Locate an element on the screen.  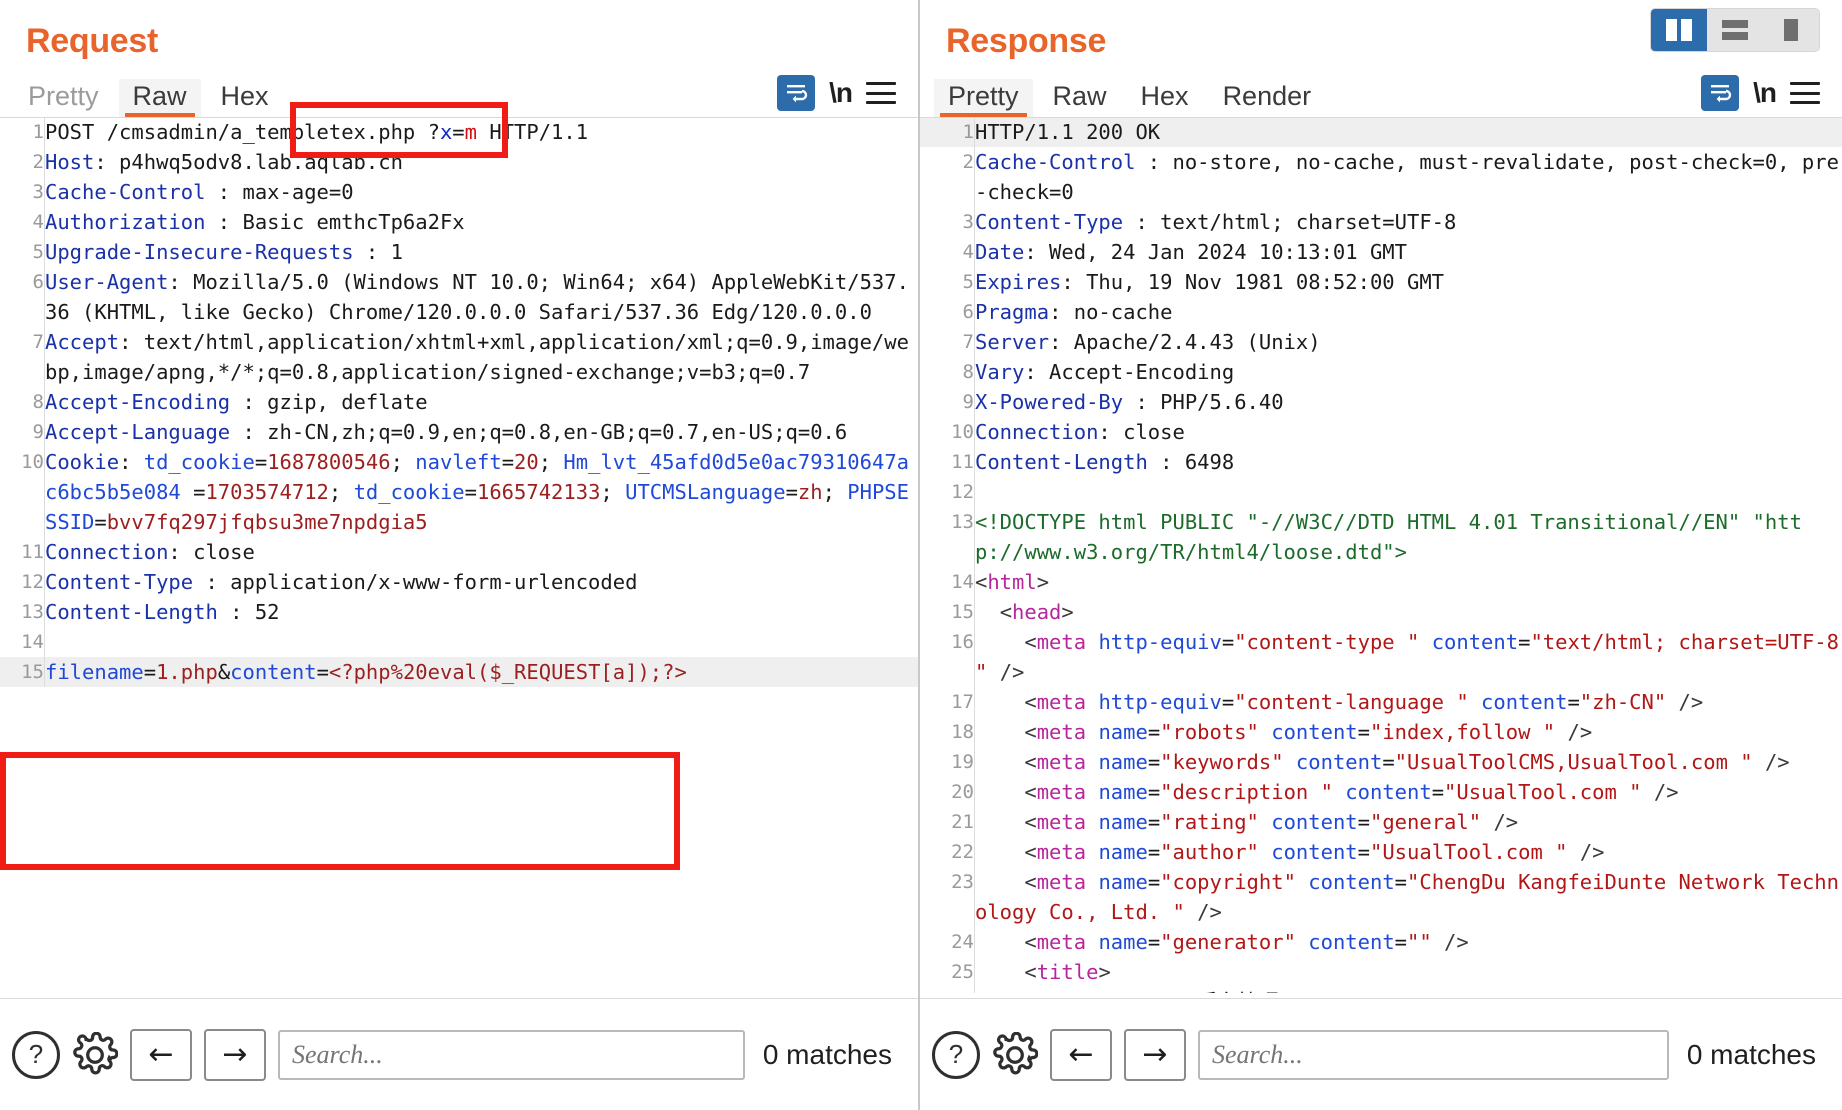
line-number: 9 is located at coordinates (947, 402).